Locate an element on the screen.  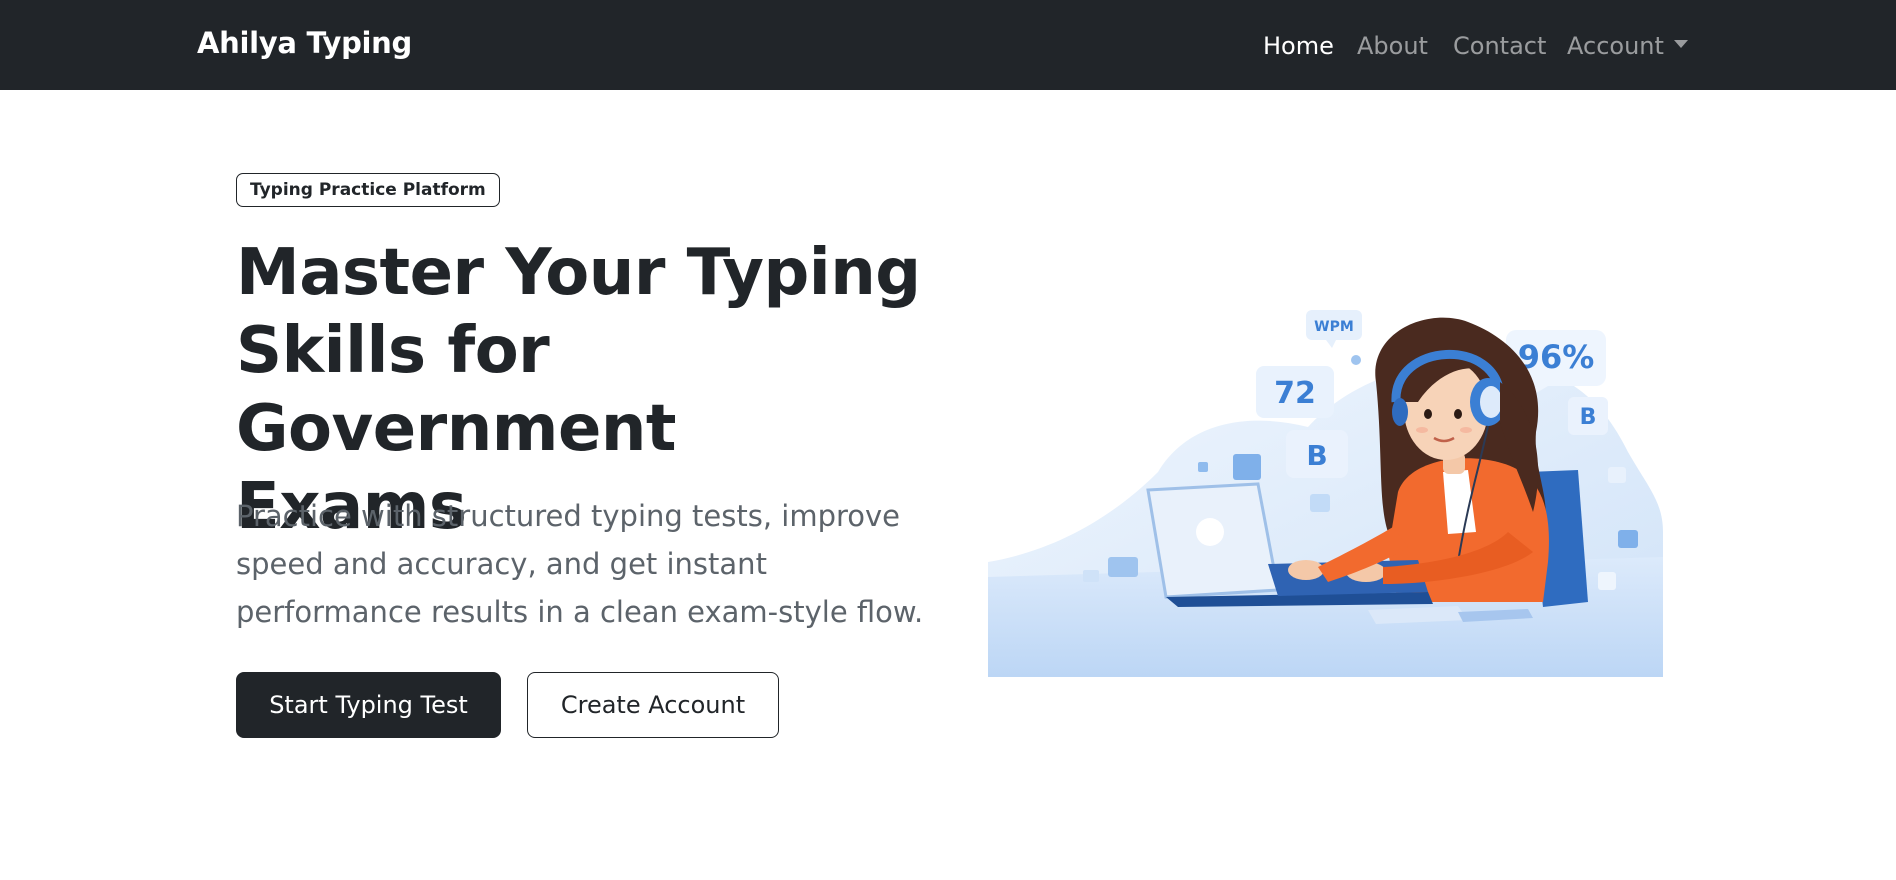
start-typing-test-button: Start Typing Test is located at coordinates (368, 705).